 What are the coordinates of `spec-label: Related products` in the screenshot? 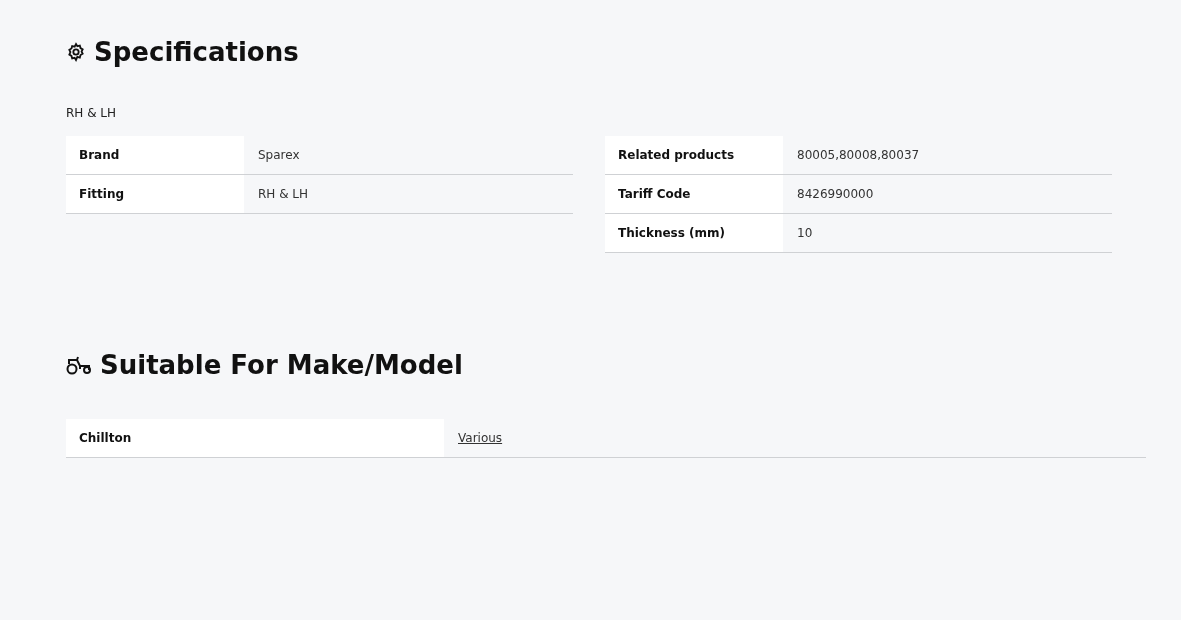 It's located at (694, 155).